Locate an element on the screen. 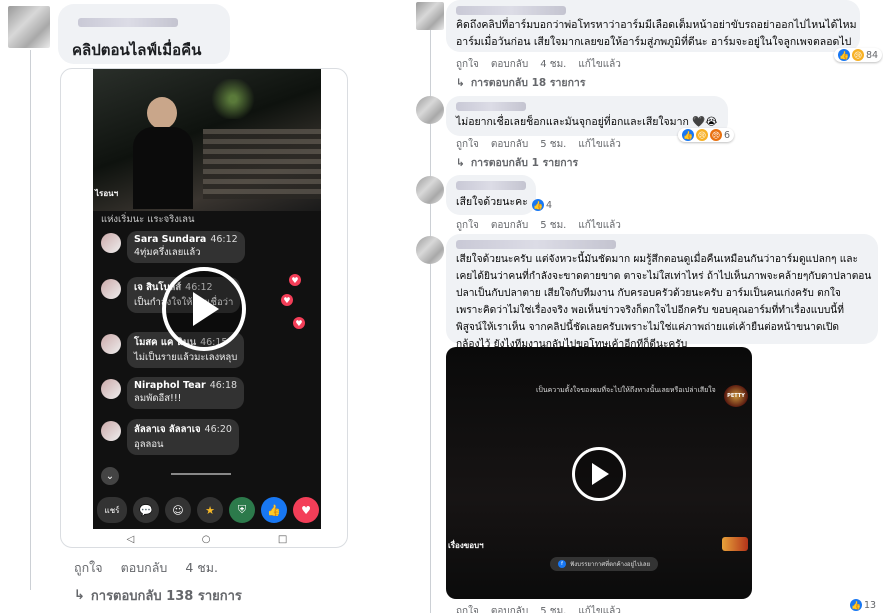 The image size is (883, 613). comment-icon: 💬 is located at coordinates (146, 510).